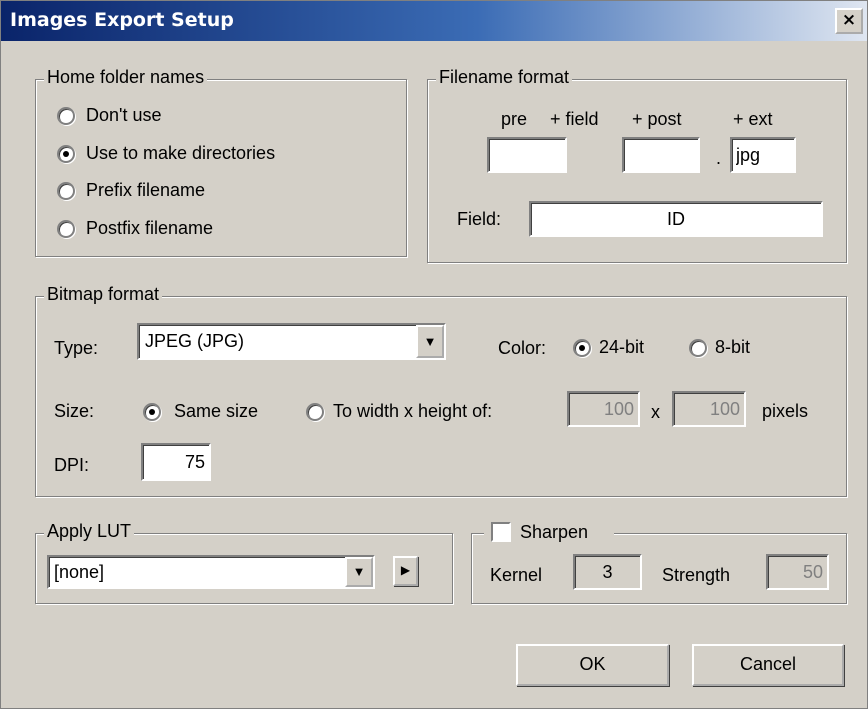 This screenshot has height=709, width=868. What do you see at coordinates (768, 665) in the screenshot?
I see `cancel-button: Cancel` at bounding box center [768, 665].